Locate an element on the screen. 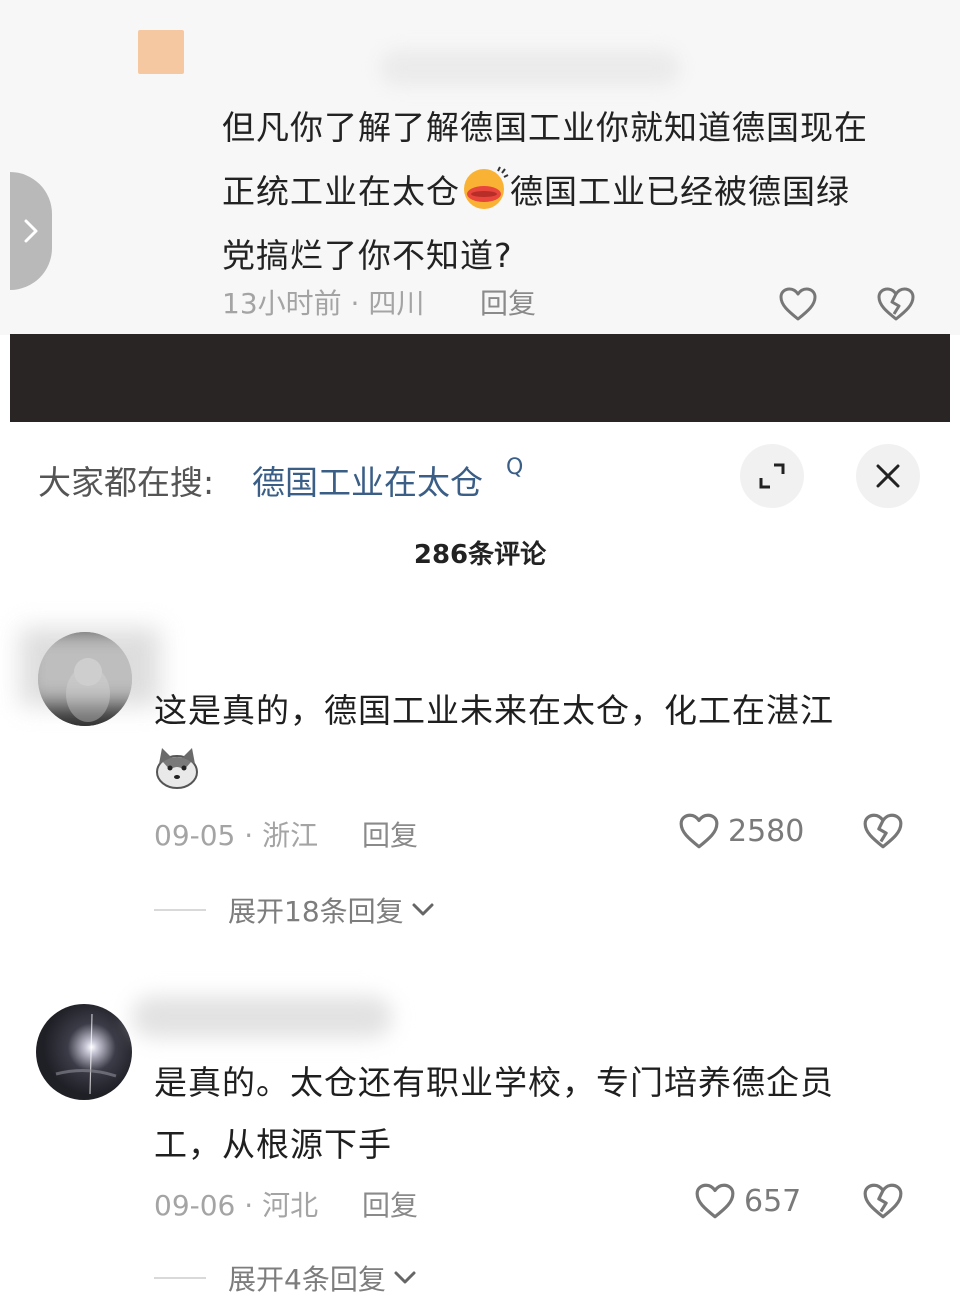 The image size is (960, 1301). comment-line: 工，从根源下手 is located at coordinates (273, 1144).